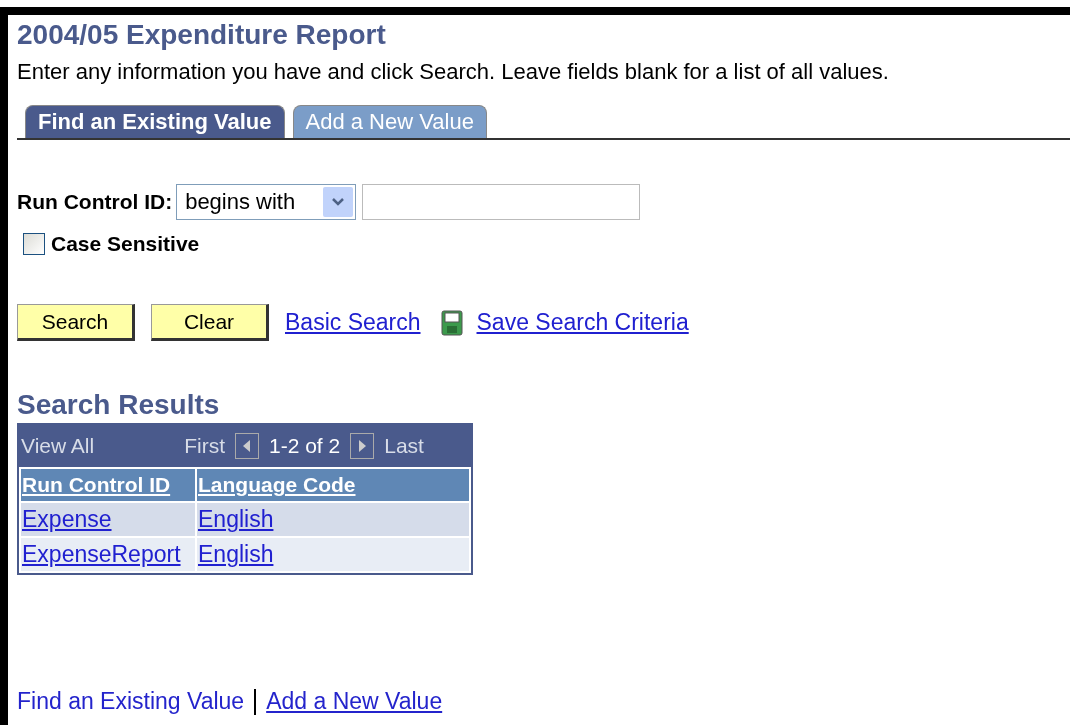 Image resolution: width=1070 pixels, height=725 pixels. Describe the element at coordinates (305, 446) in the screenshot. I see `page-range: 1-2 of 2` at that location.